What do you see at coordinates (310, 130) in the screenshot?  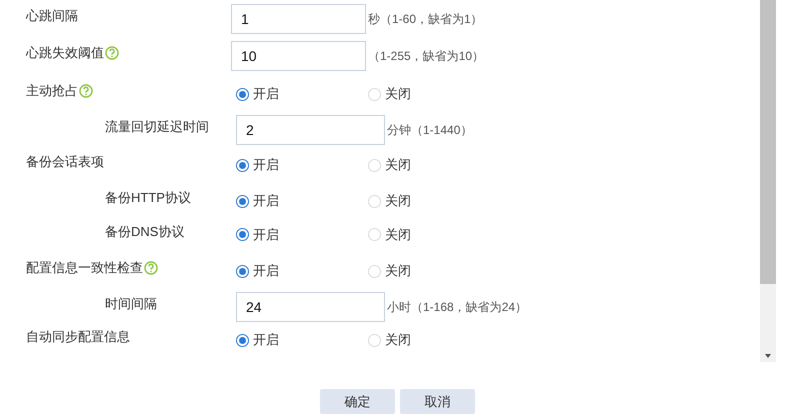 I see `text-field: 2` at bounding box center [310, 130].